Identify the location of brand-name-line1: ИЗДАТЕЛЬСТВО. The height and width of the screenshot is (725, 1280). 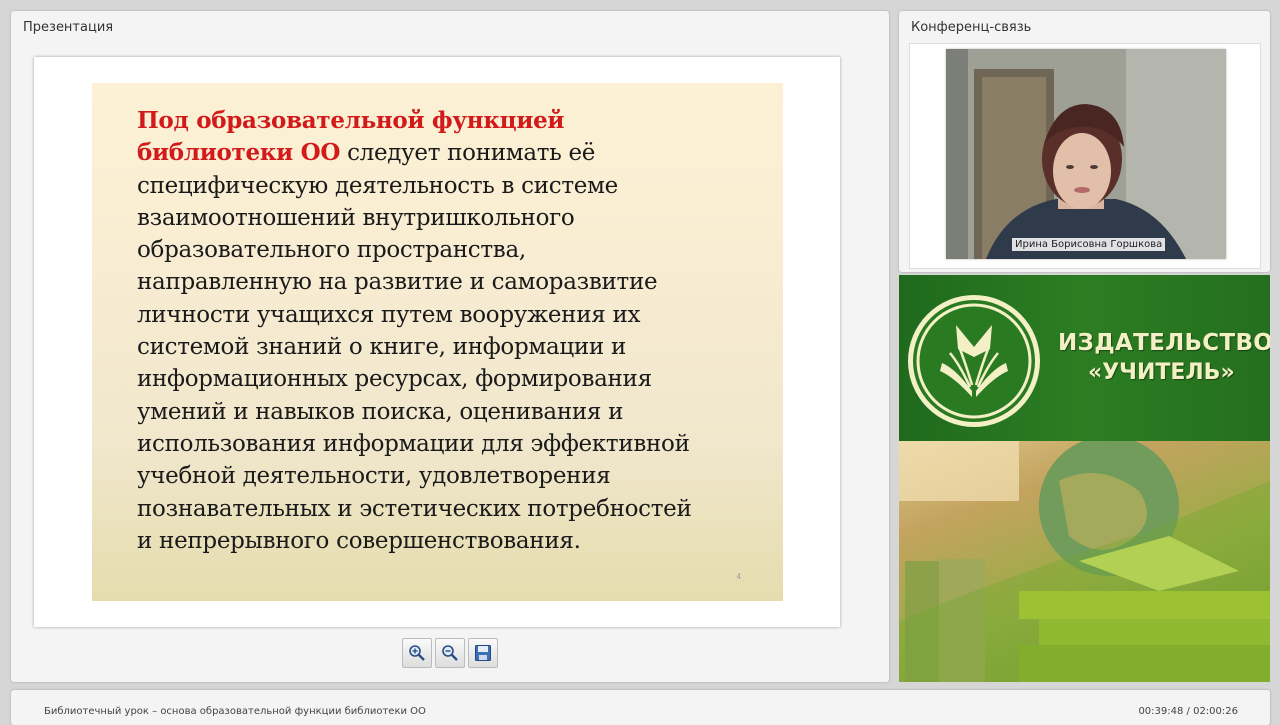
(1164, 343).